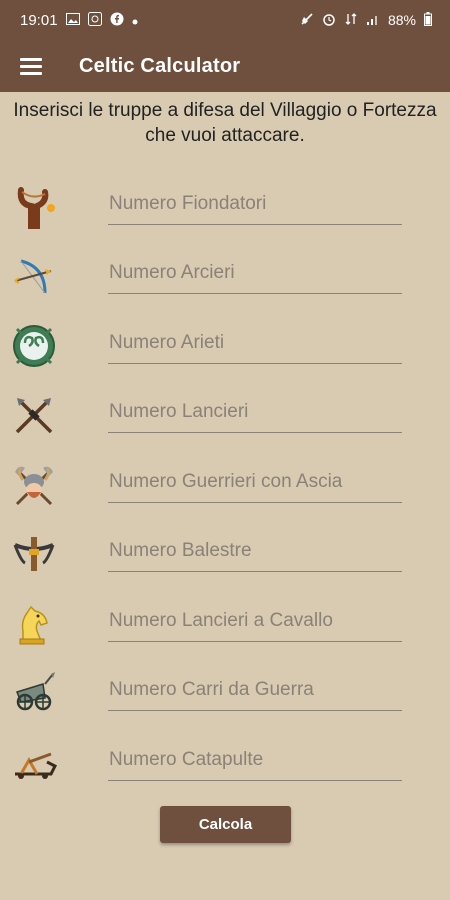  What do you see at coordinates (34, 763) in the screenshot?
I see `catapult-icon` at bounding box center [34, 763].